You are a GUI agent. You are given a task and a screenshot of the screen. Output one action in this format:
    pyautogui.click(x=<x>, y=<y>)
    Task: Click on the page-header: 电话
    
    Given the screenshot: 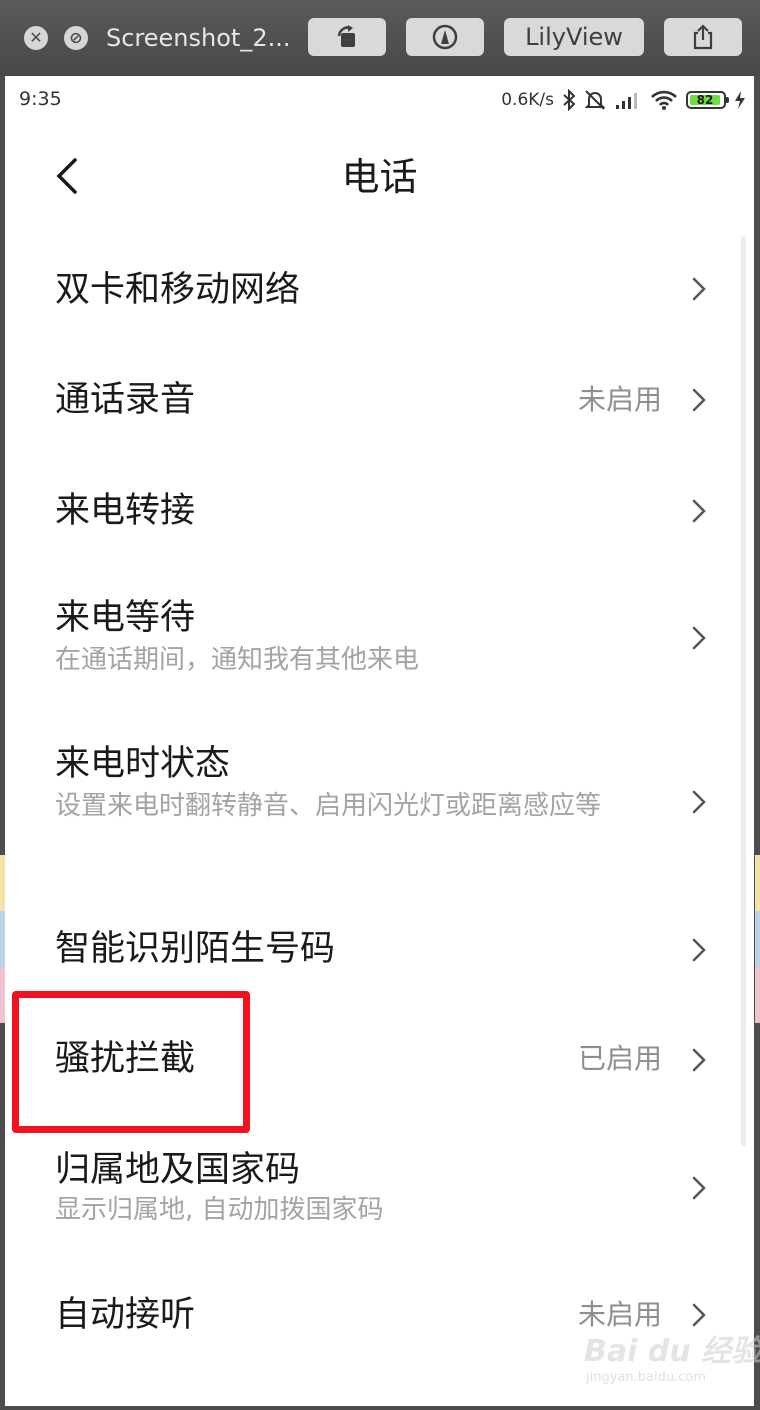 What is the action you would take?
    pyautogui.click(x=379, y=176)
    